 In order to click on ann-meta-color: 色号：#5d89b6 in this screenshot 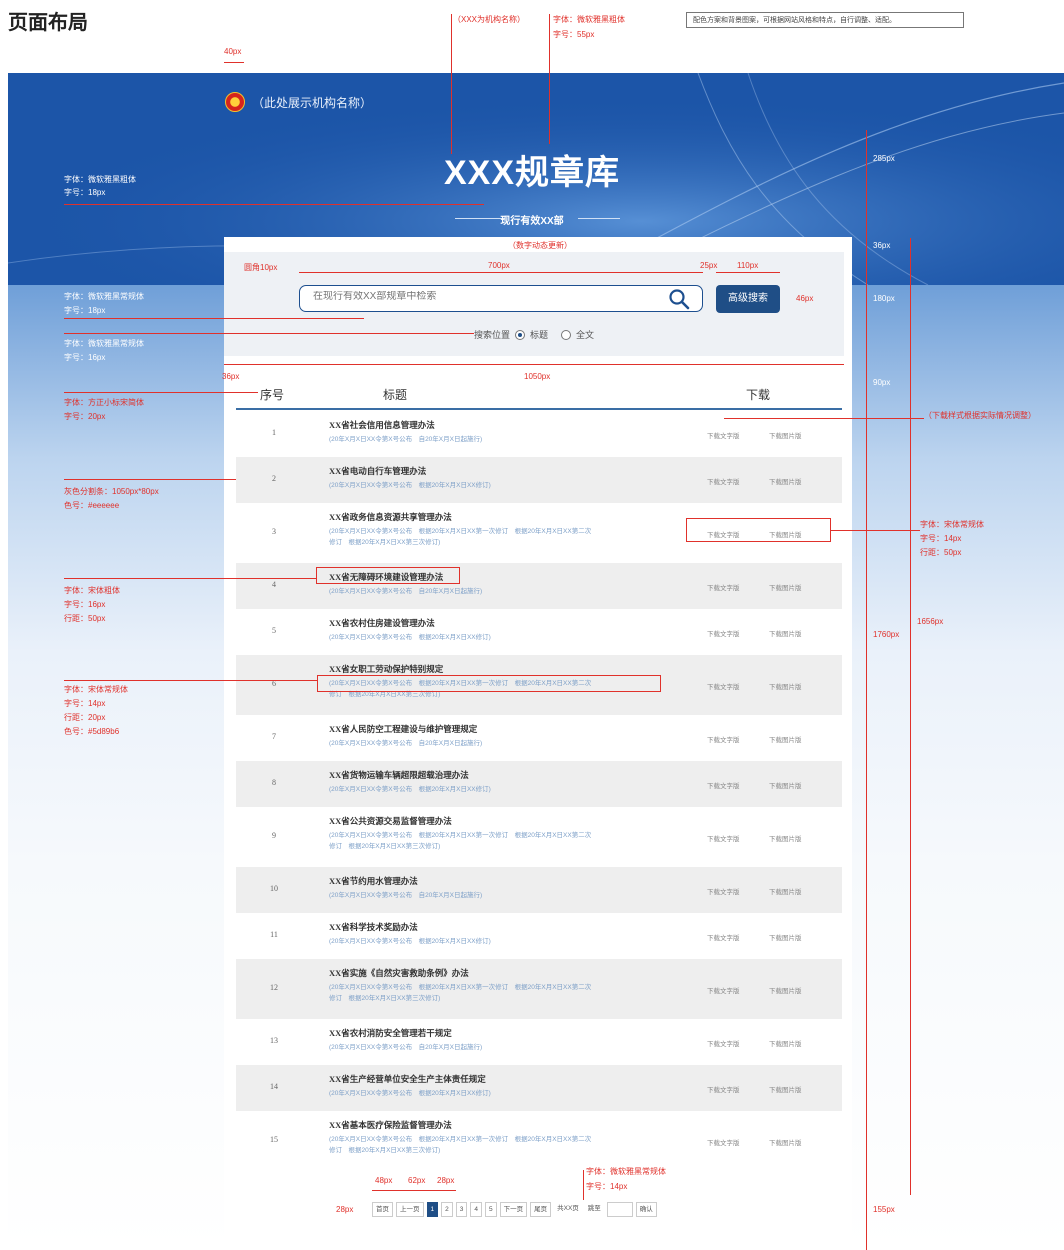, I will do `click(92, 731)`.